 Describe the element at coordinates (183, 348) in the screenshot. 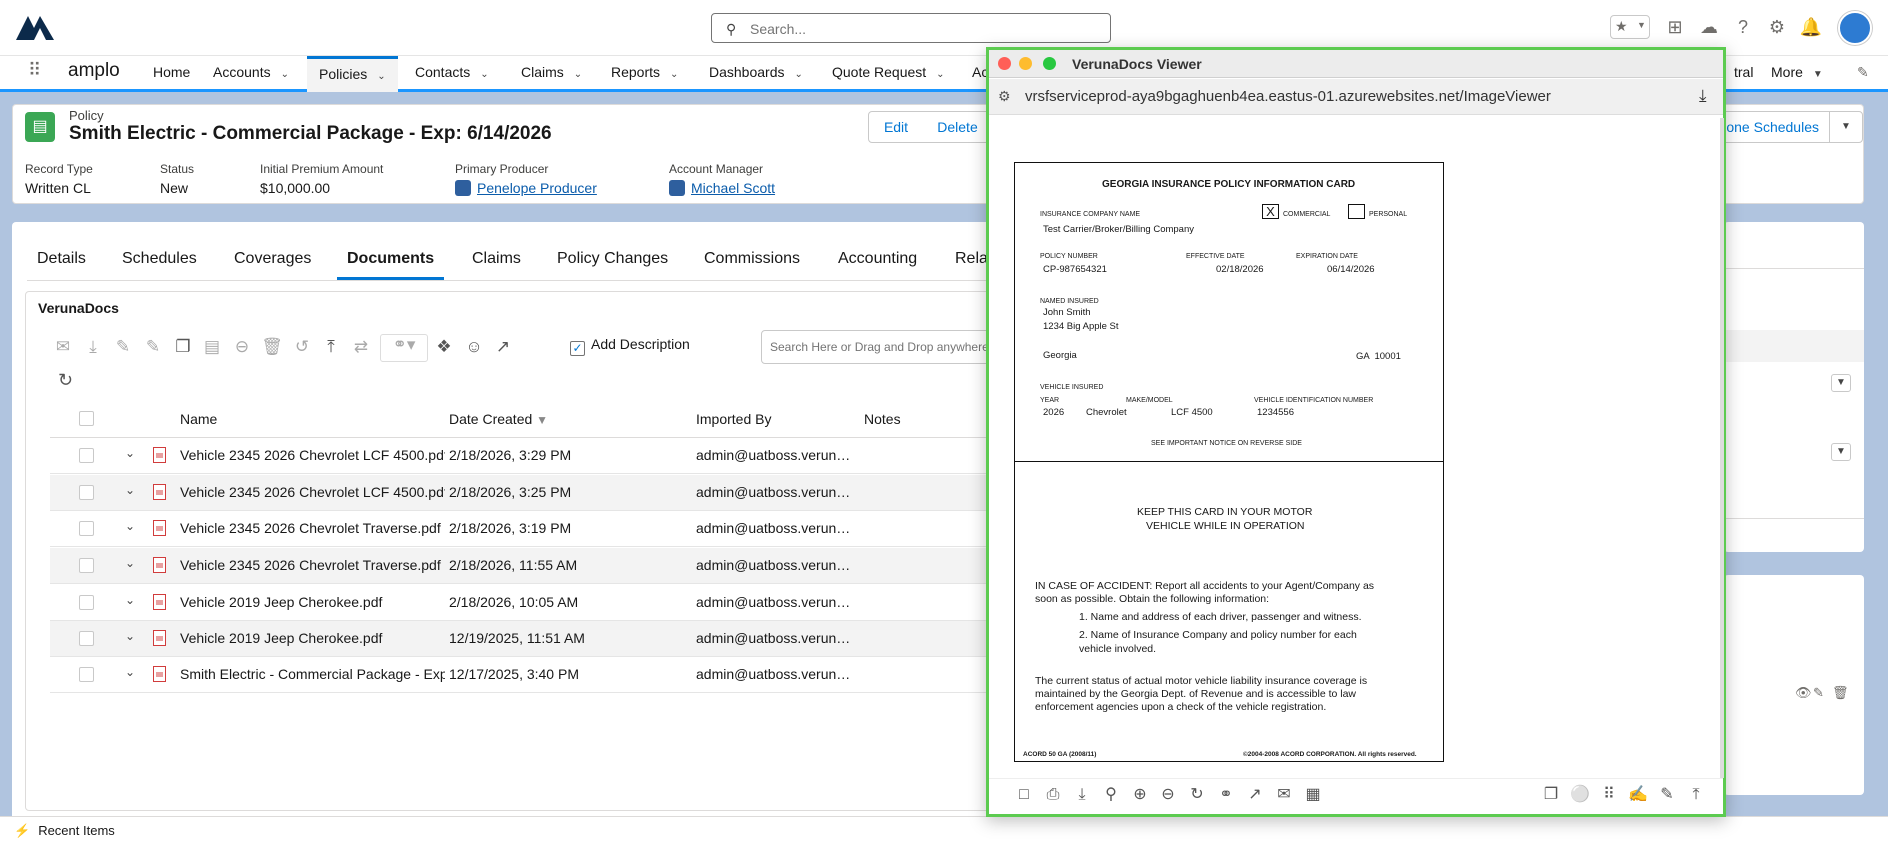

I see `copy-icon: ❐` at that location.